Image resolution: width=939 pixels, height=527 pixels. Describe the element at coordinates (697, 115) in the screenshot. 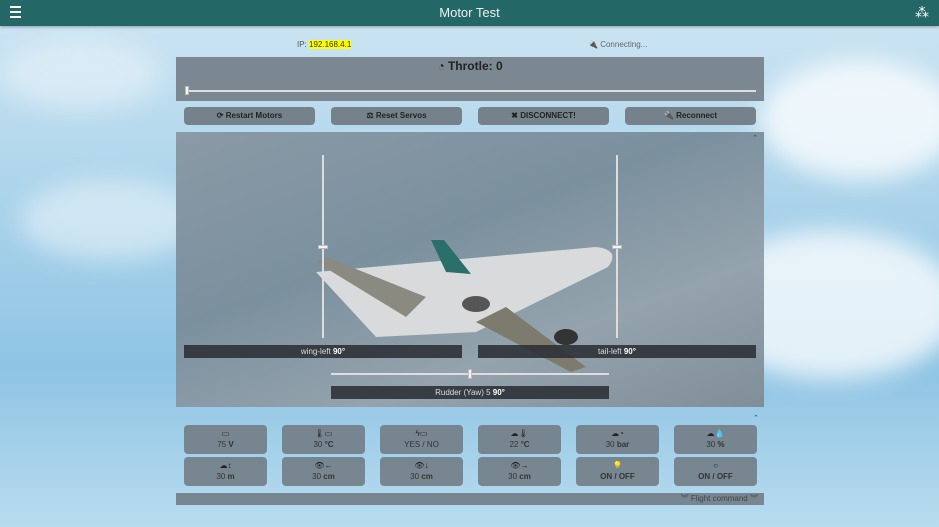

I see `reconnect-label: Reconnect` at that location.